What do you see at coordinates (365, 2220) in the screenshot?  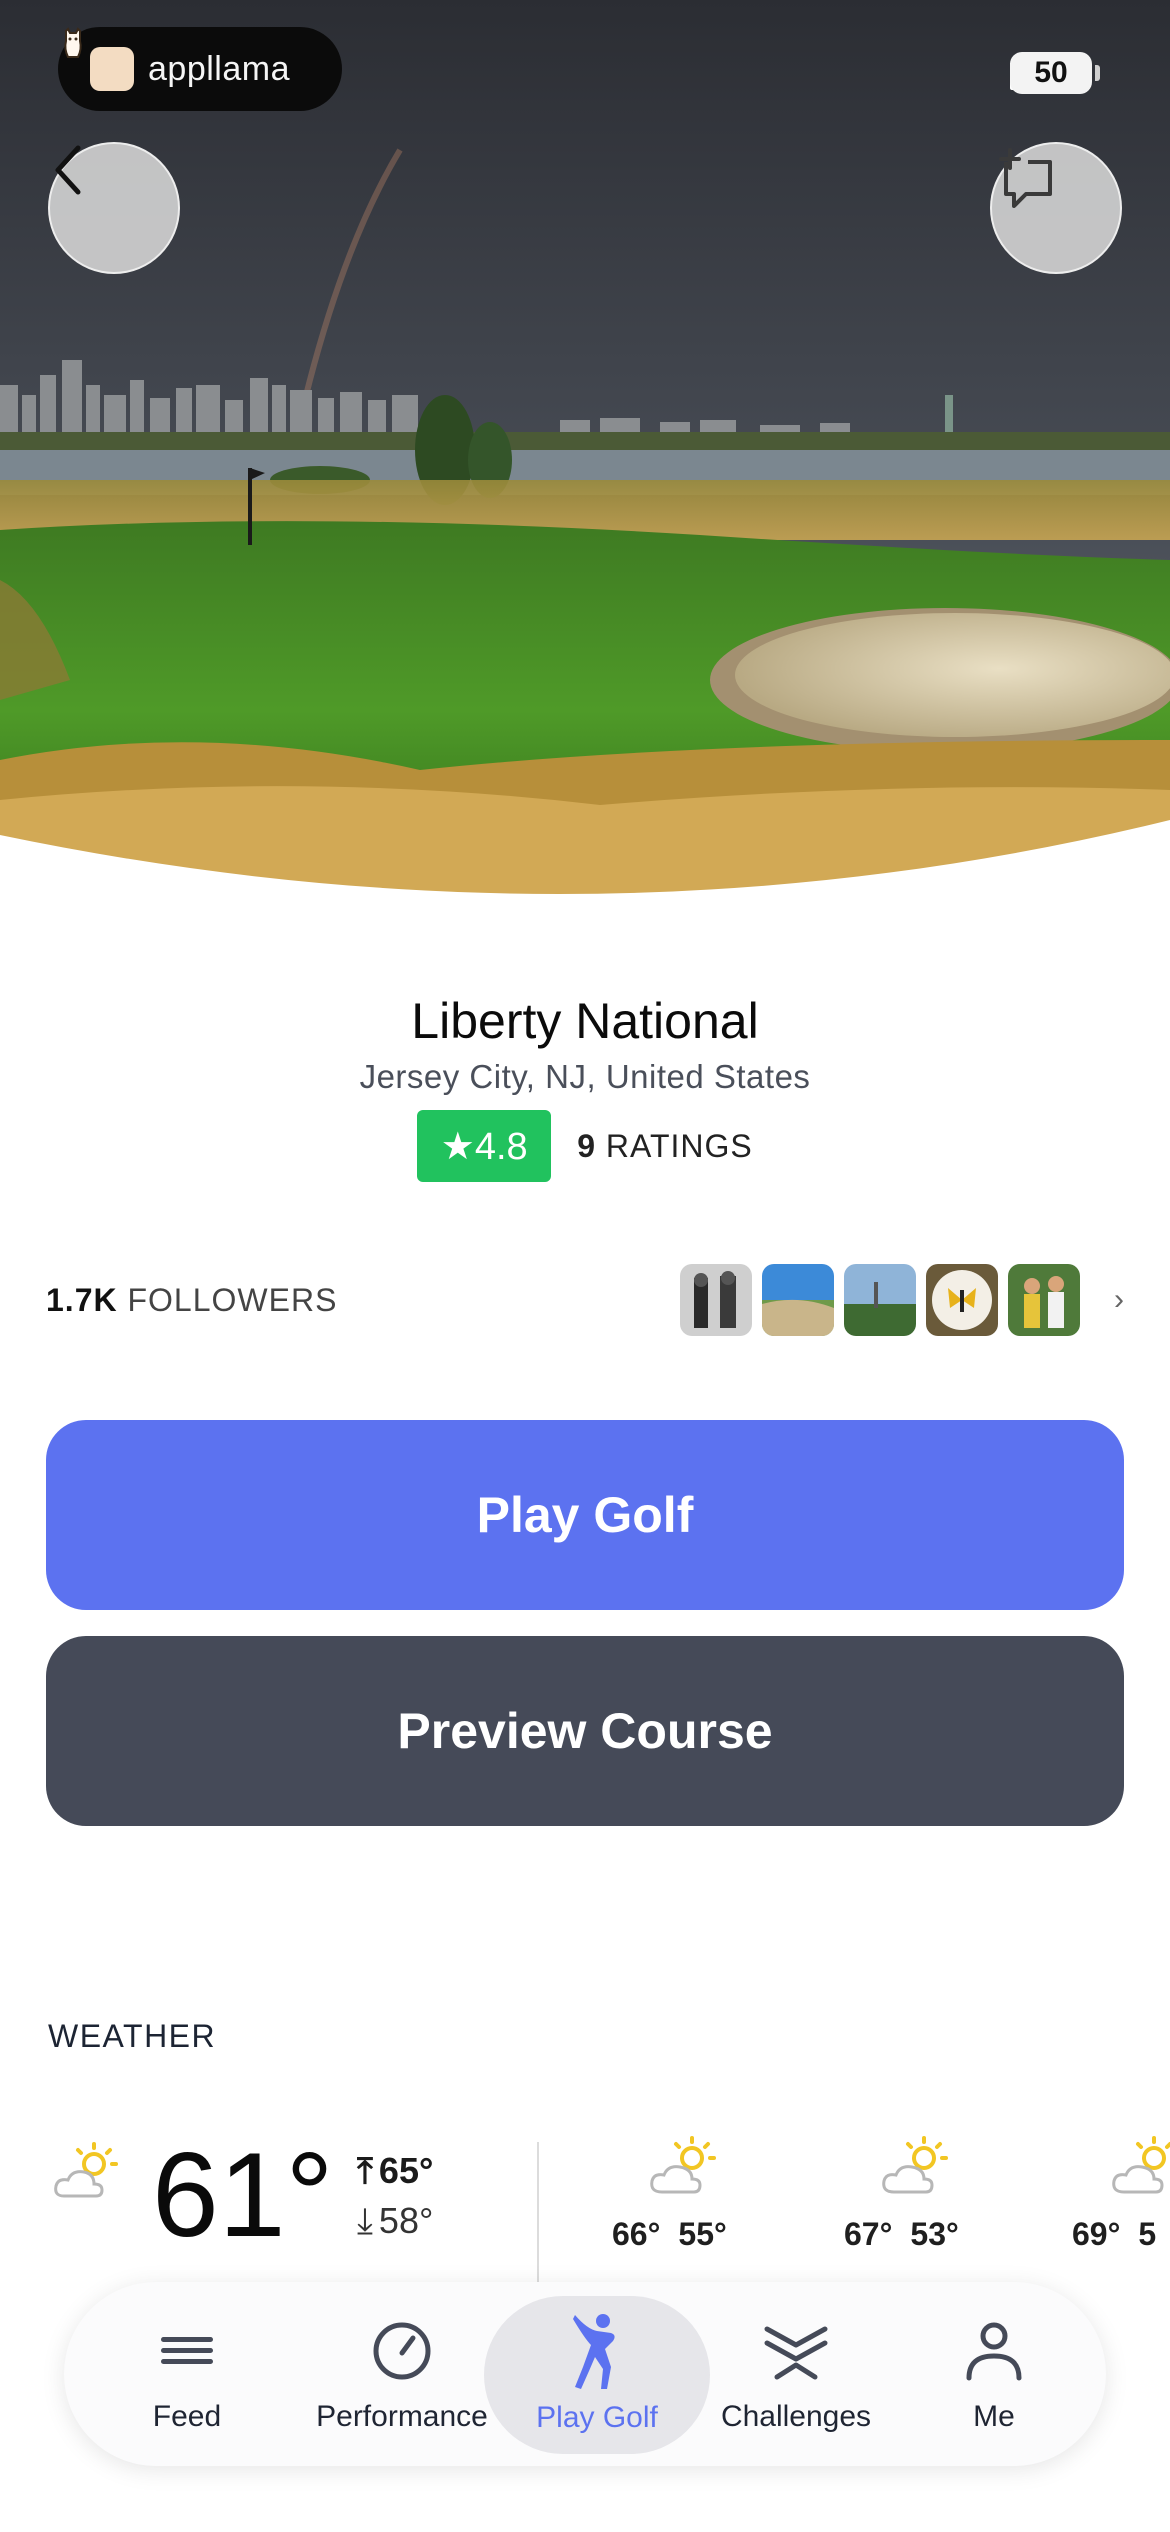 I see `arrow-down-icon: ⤓` at bounding box center [365, 2220].